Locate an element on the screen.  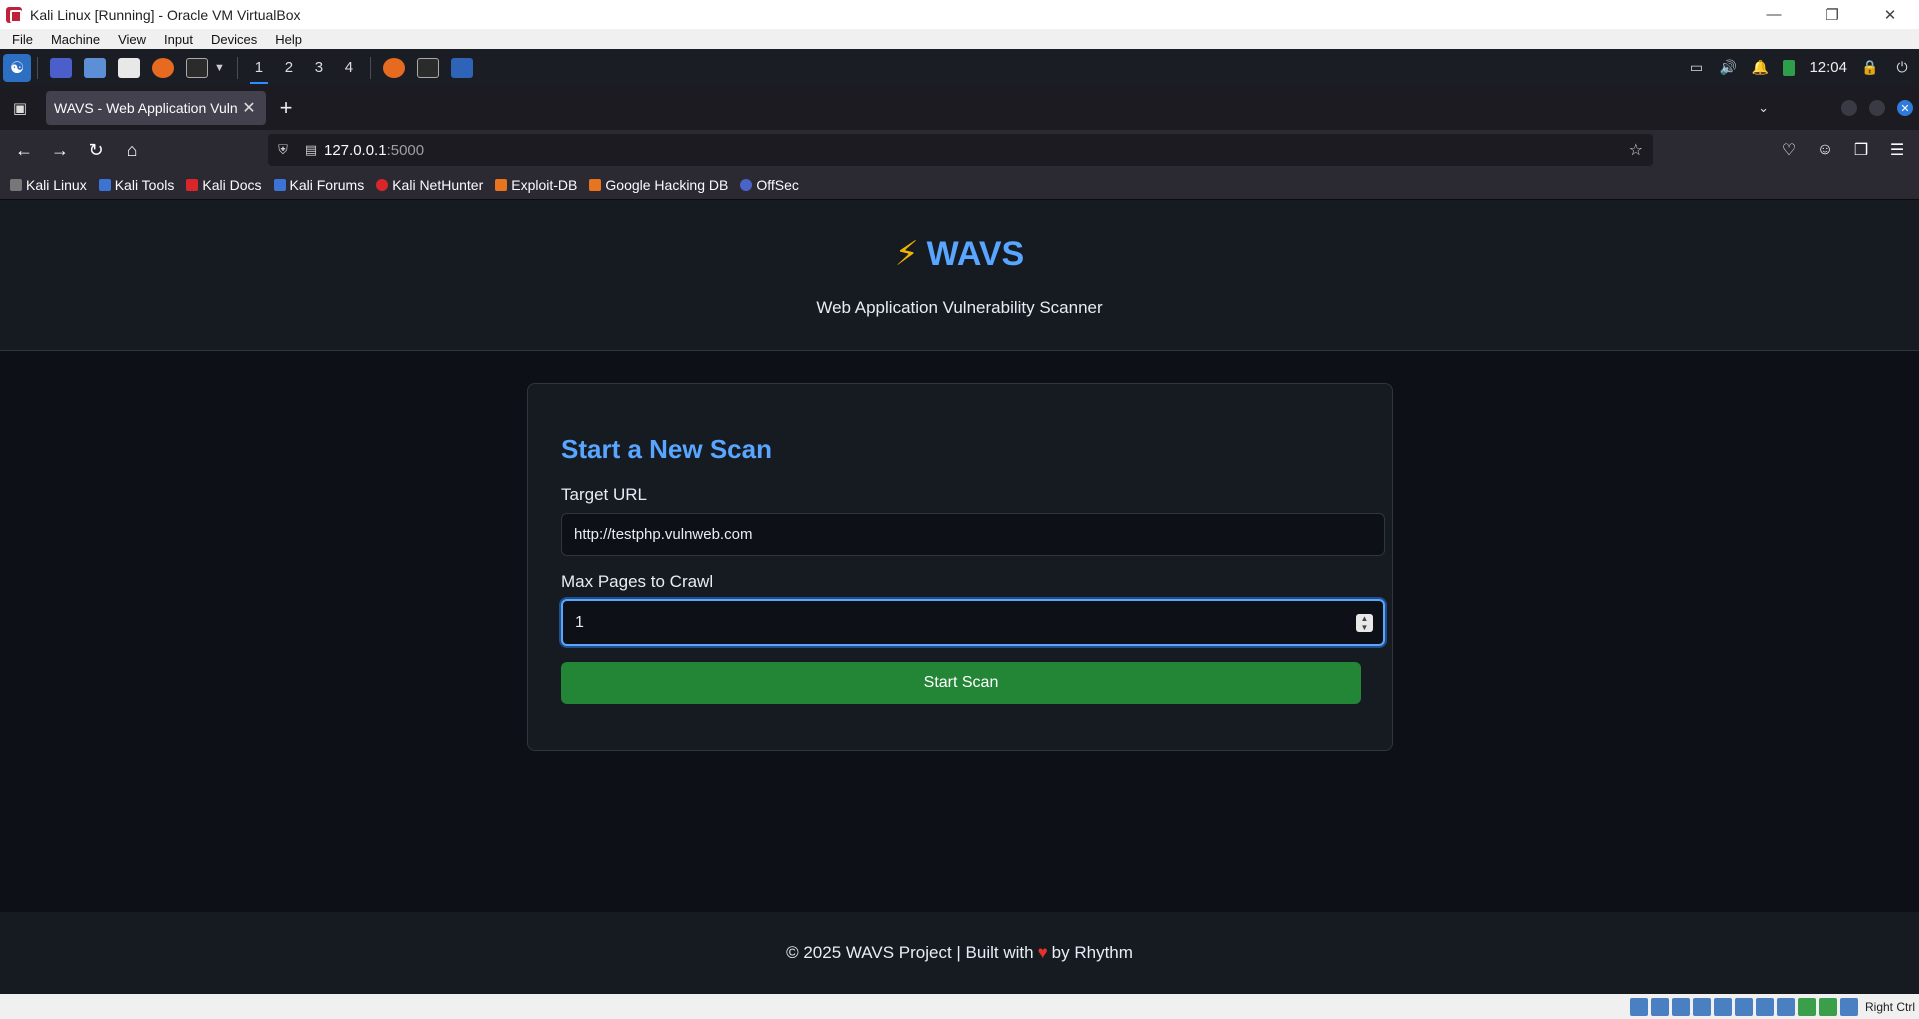
window-controls: — ❐ ✕ is located at coordinates (1832, 14).